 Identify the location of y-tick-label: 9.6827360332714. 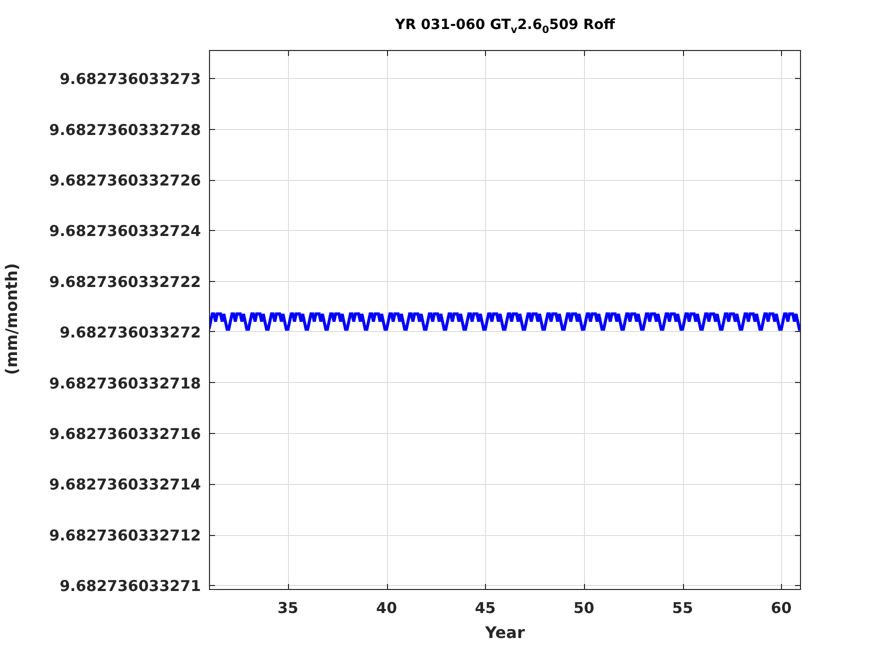
(125, 485).